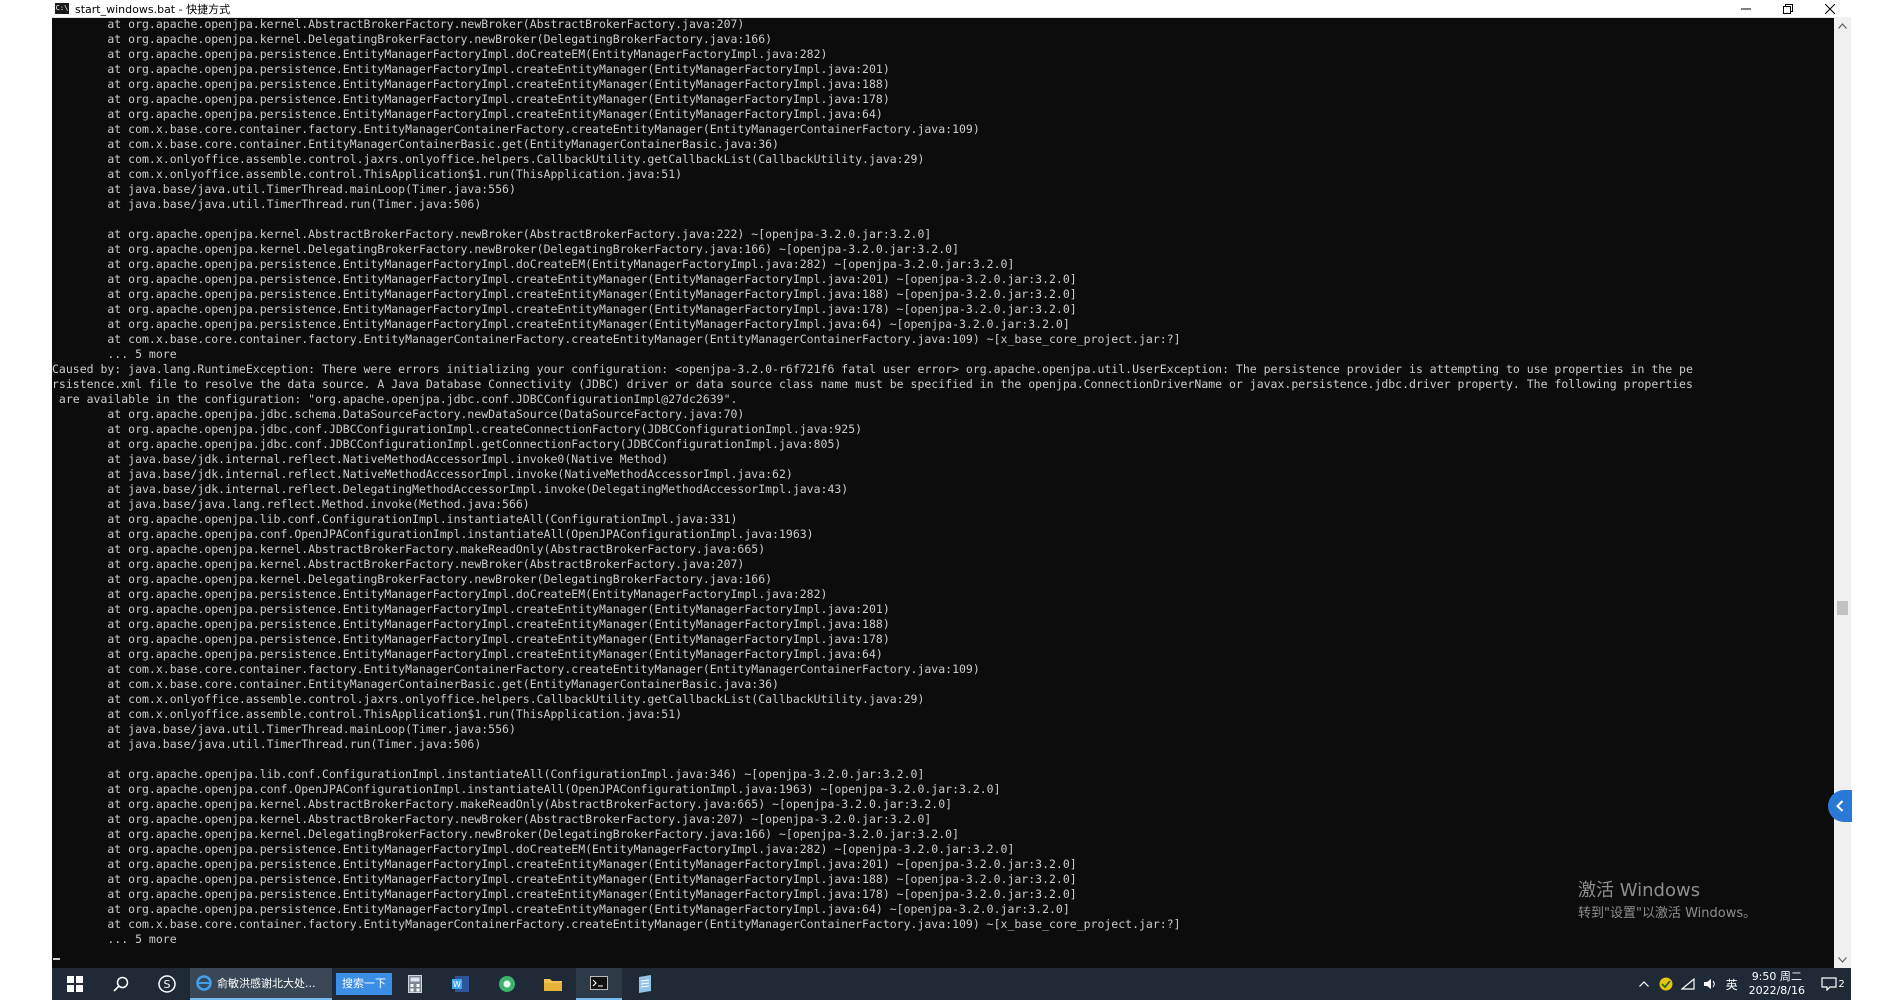 This screenshot has width=1904, height=1000. What do you see at coordinates (1666, 984) in the screenshot?
I see `tray-app-icon` at bounding box center [1666, 984].